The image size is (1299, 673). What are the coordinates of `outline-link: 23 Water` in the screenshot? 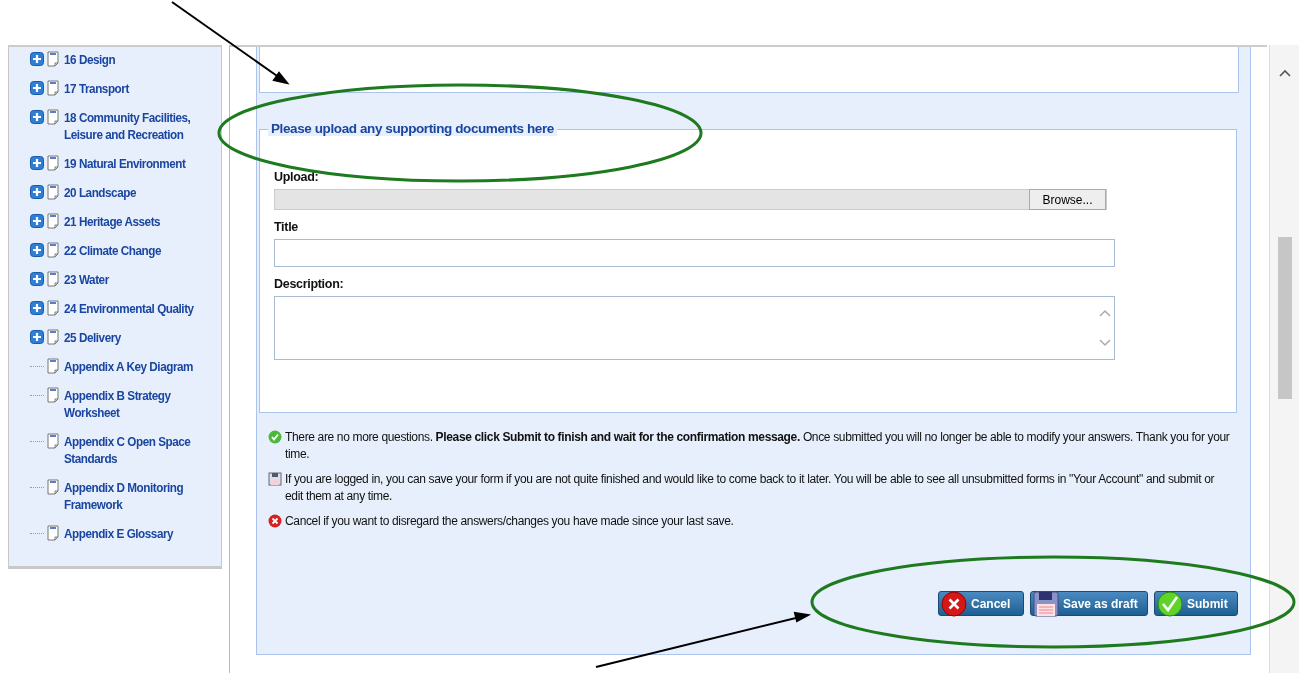 It's located at (134, 279).